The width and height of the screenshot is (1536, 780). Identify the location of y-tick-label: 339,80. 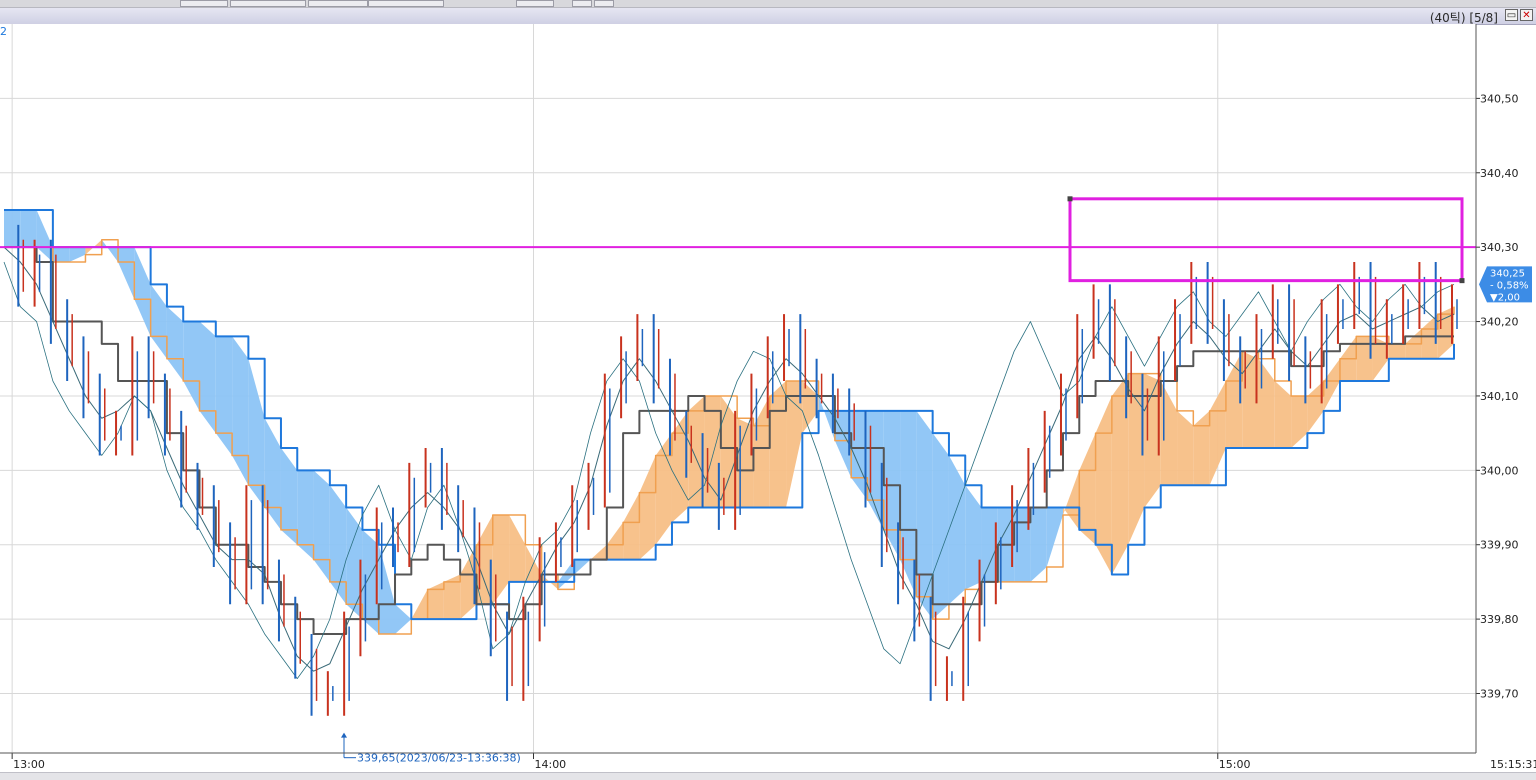
(1499, 619).